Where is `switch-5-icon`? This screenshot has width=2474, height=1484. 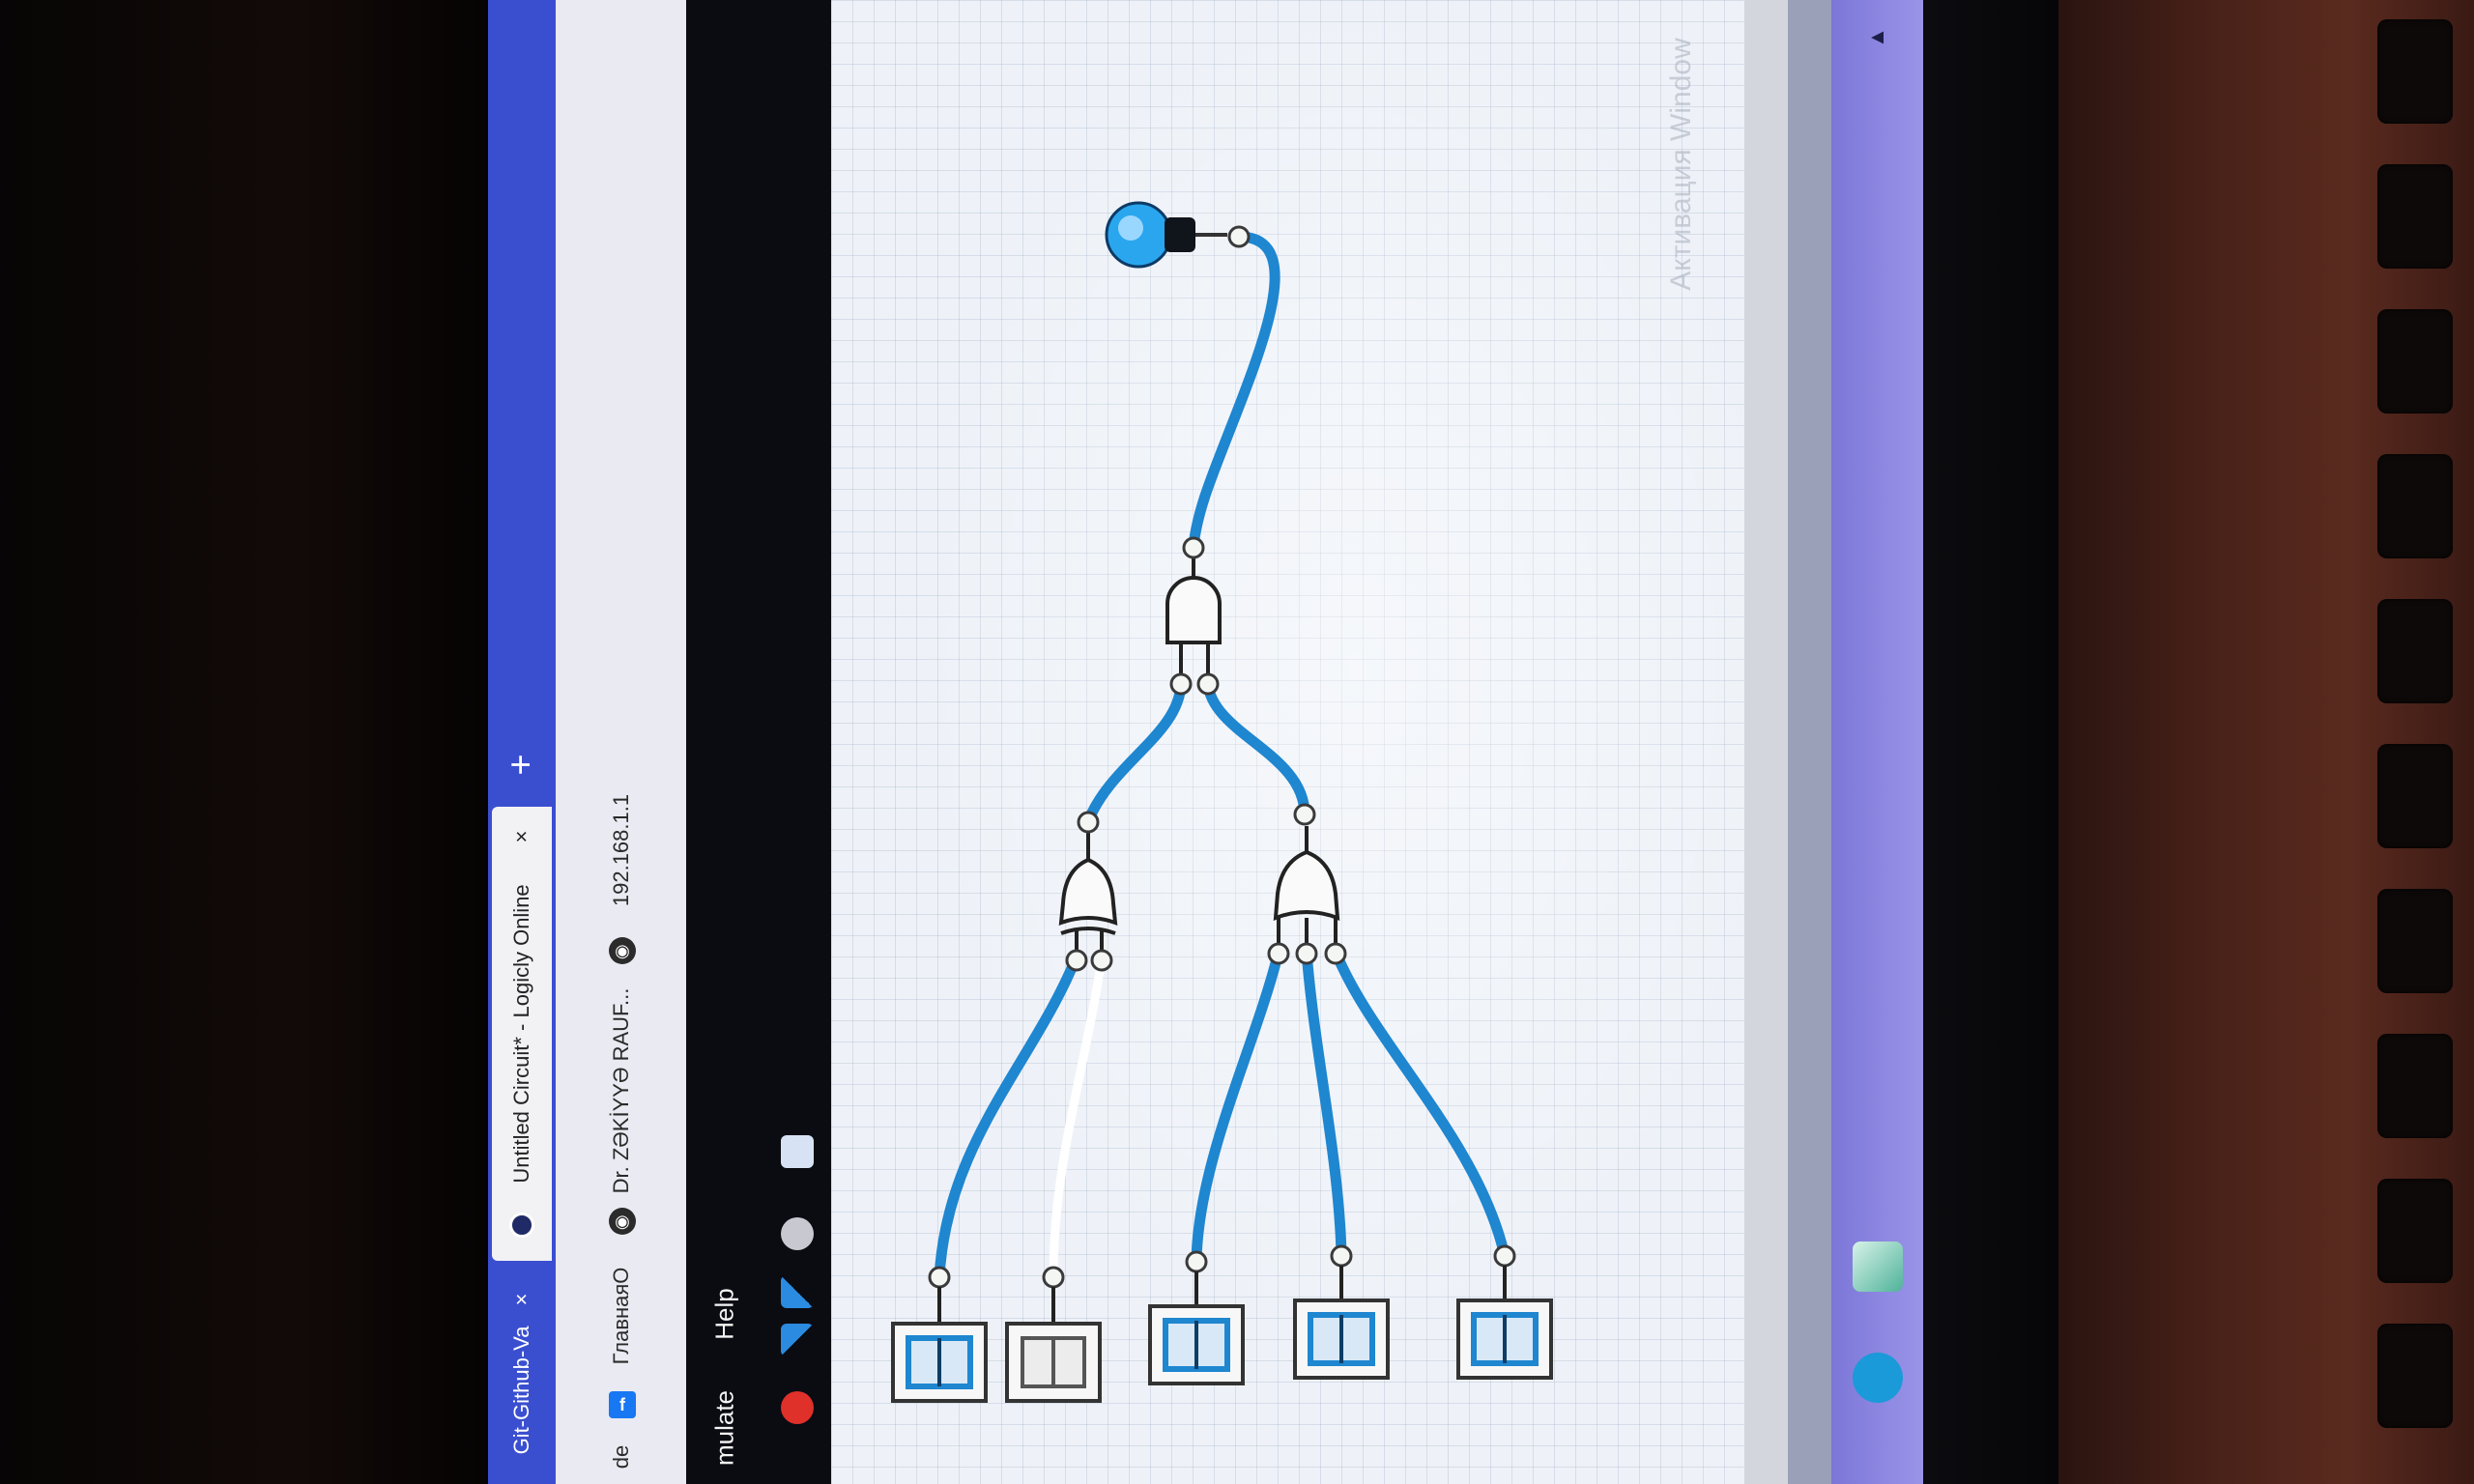 switch-5-icon is located at coordinates (1505, 1323).